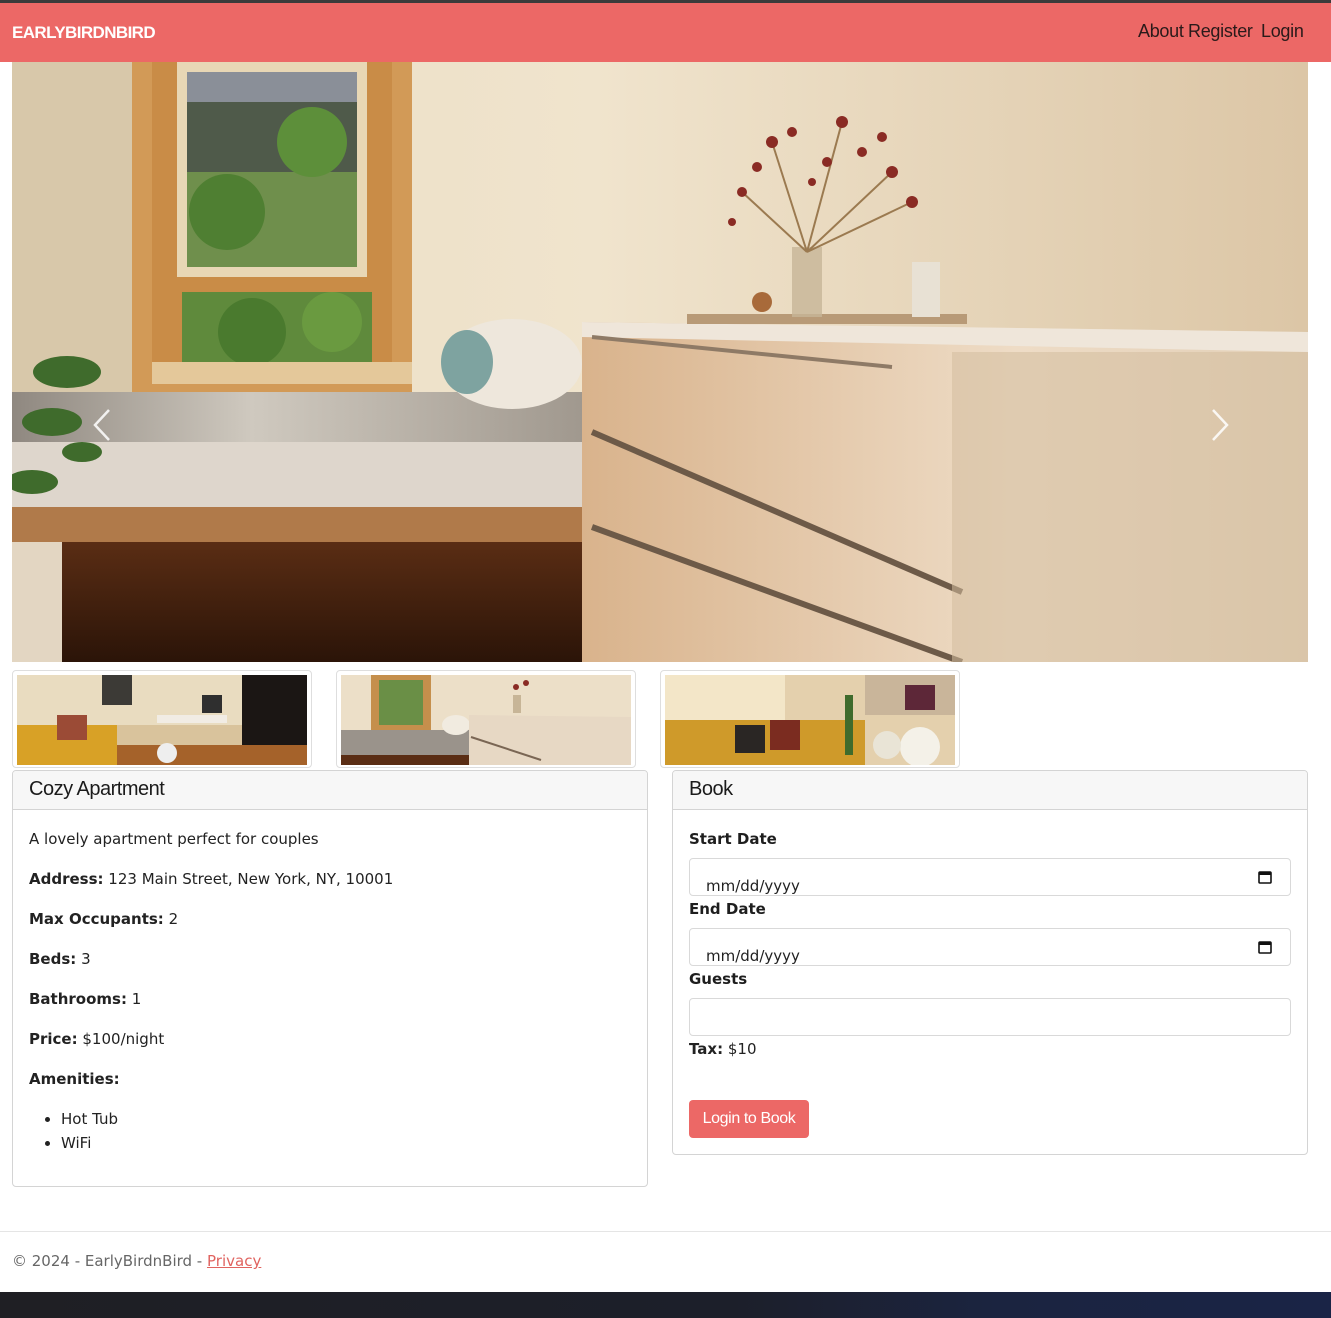 The image size is (1331, 1318). I want to click on tax-label: Tax:, so click(706, 1049).